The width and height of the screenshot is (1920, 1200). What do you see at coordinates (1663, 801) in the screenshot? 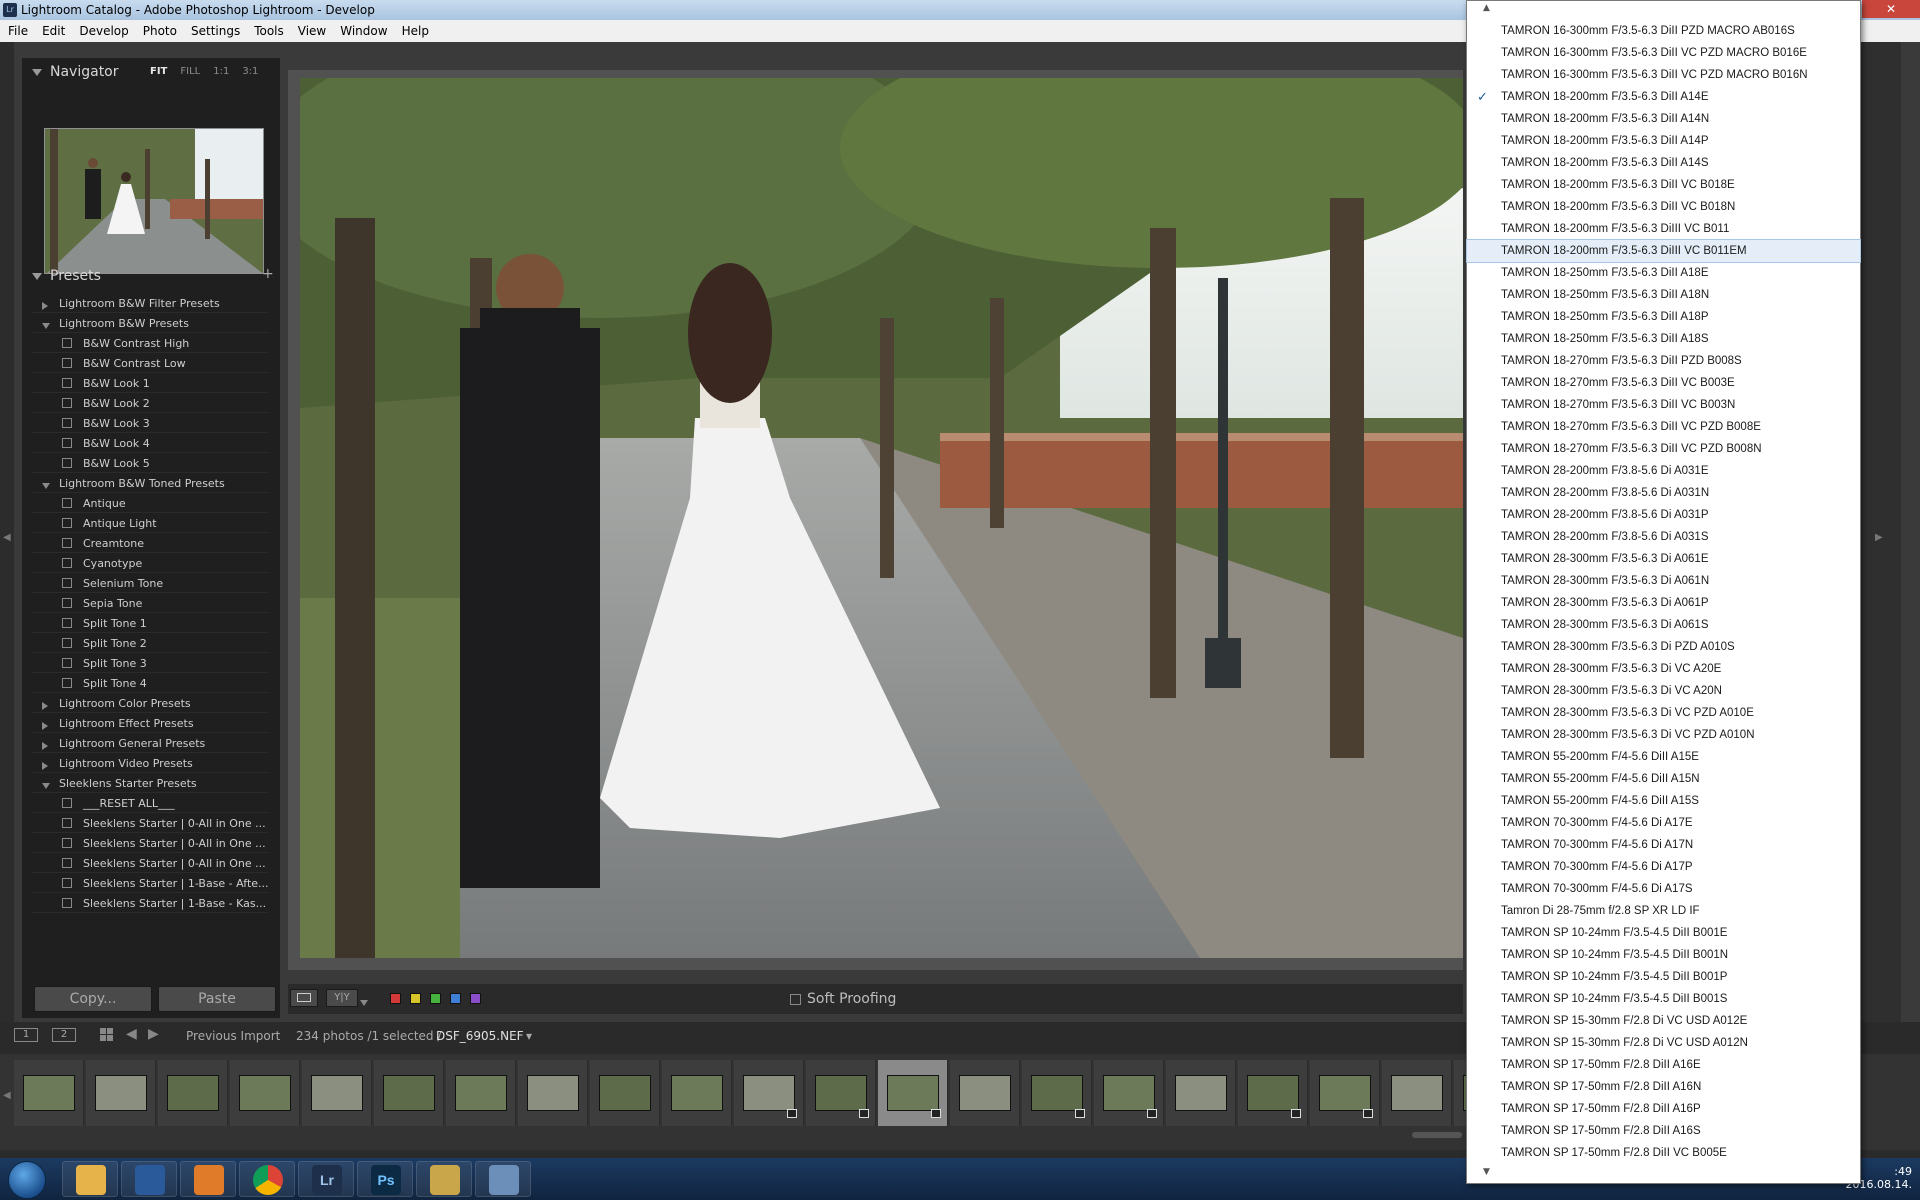
I see `lens-profile-option: TAMRON 55-200mm F/4-5.6 DiII A15S` at bounding box center [1663, 801].